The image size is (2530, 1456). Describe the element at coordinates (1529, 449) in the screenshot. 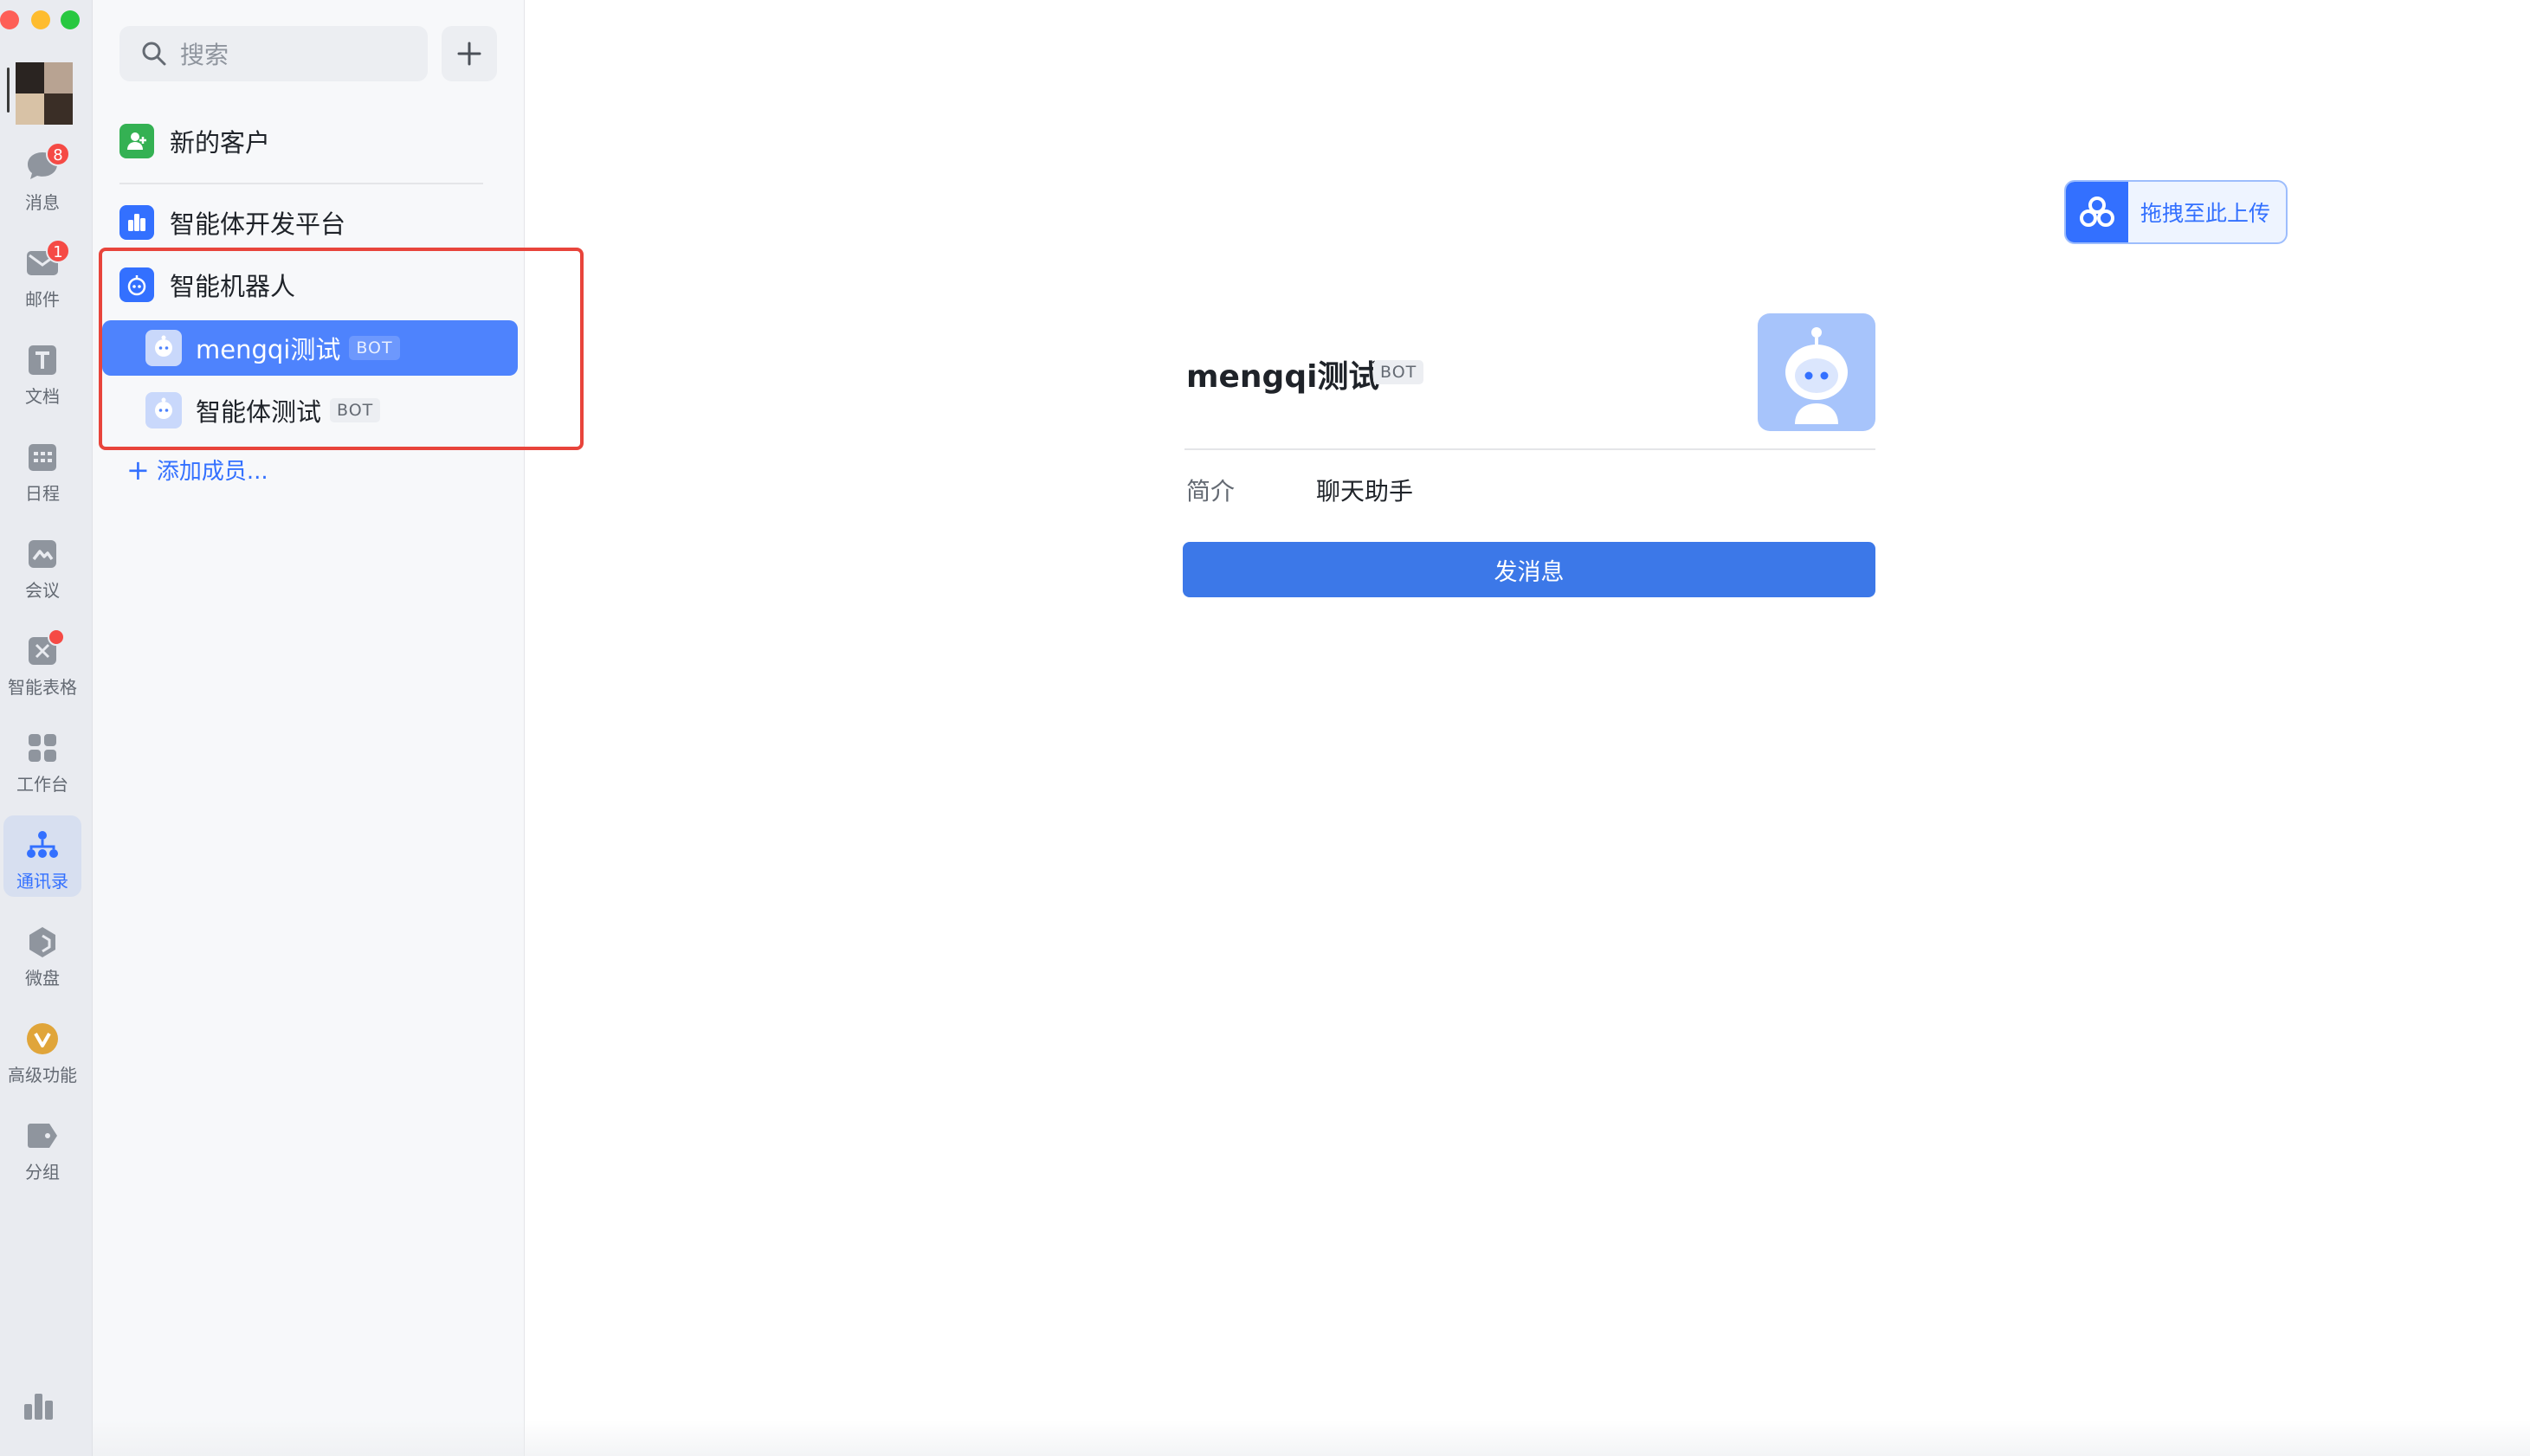

I see `profile-divider` at that location.